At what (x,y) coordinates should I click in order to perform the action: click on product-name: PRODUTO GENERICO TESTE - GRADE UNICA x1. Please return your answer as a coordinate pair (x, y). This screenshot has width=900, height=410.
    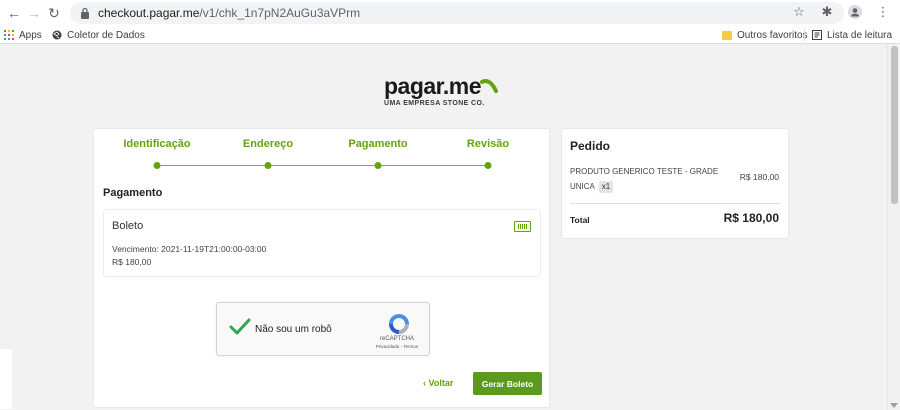
    Looking at the image, I should click on (644, 180).